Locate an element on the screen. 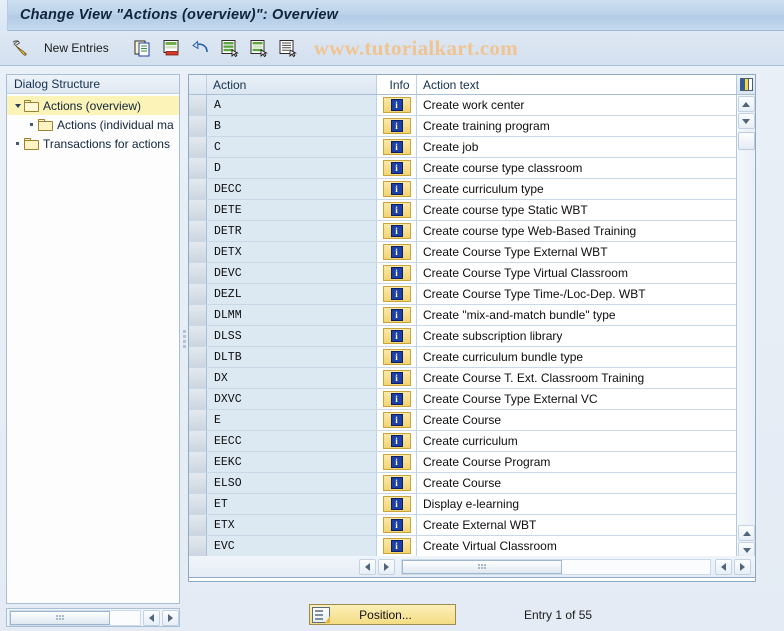 The image size is (784, 631). cell-action-text: Create Course T. Ext. Classroom Training is located at coordinates (577, 378).